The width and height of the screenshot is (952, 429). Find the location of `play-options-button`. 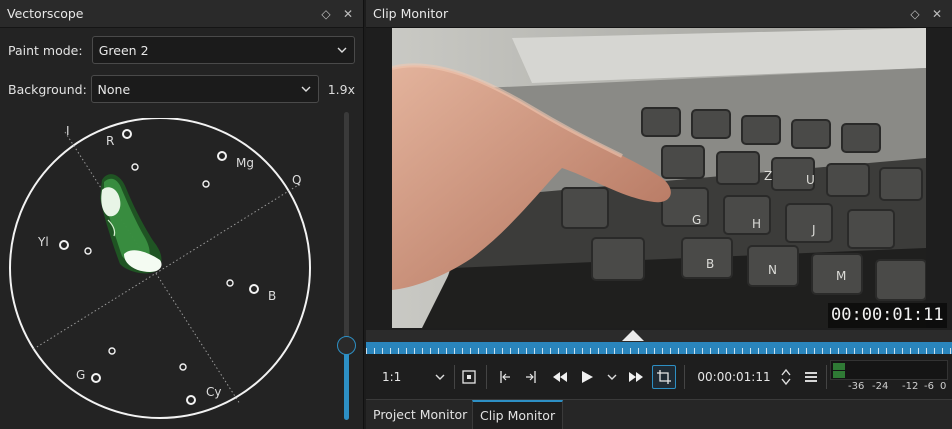

play-options-button is located at coordinates (612, 377).